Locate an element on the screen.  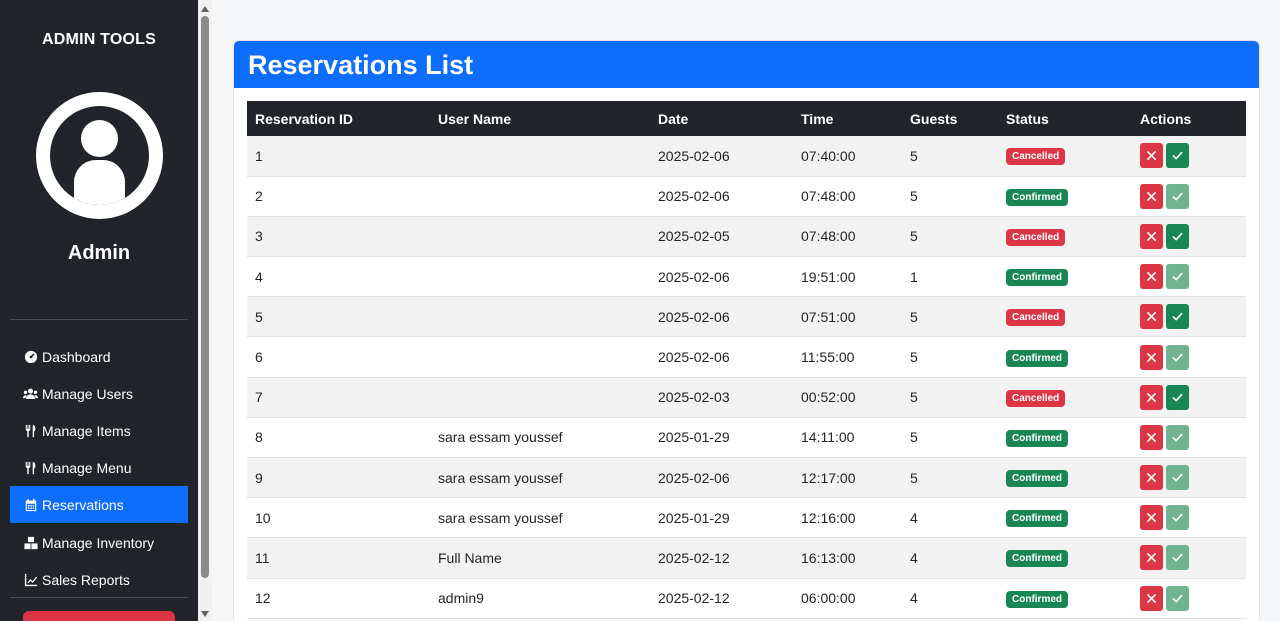
sidebar-item-manage-users: Manage Users is located at coordinates (99, 393).